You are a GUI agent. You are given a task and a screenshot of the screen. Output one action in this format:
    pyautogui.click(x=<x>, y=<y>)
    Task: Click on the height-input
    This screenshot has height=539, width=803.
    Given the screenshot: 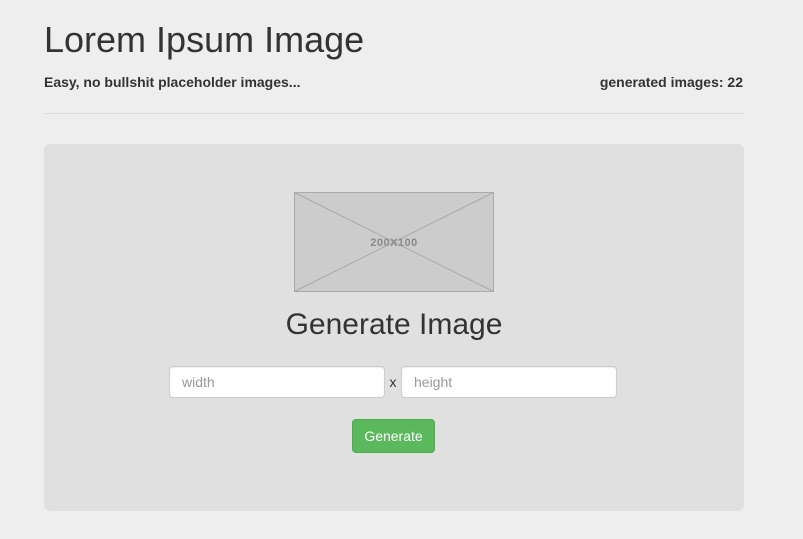 What is the action you would take?
    pyautogui.click(x=509, y=382)
    